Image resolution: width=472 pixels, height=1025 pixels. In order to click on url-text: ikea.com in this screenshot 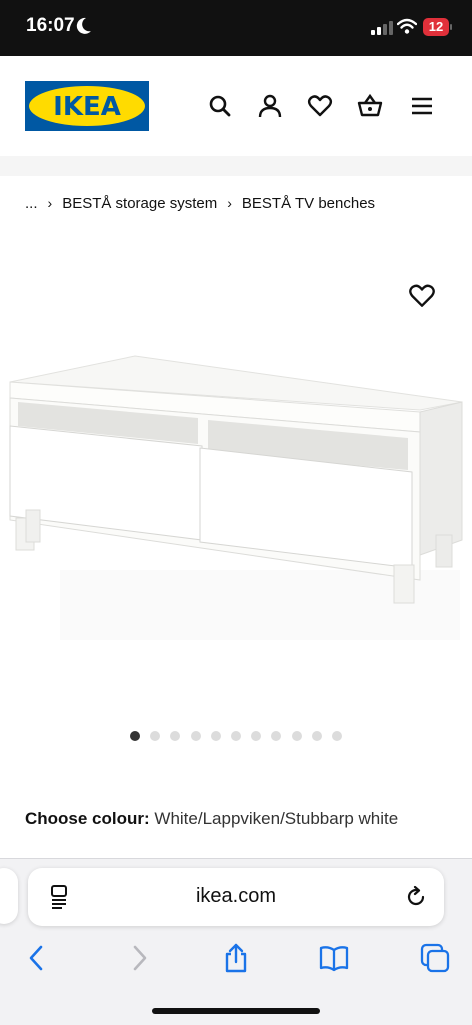, I will do `click(236, 896)`.